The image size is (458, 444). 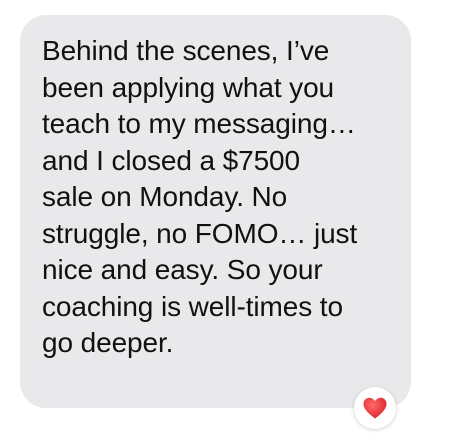 What do you see at coordinates (165, 196) in the screenshot?
I see `message-line: sale on Monday. No` at bounding box center [165, 196].